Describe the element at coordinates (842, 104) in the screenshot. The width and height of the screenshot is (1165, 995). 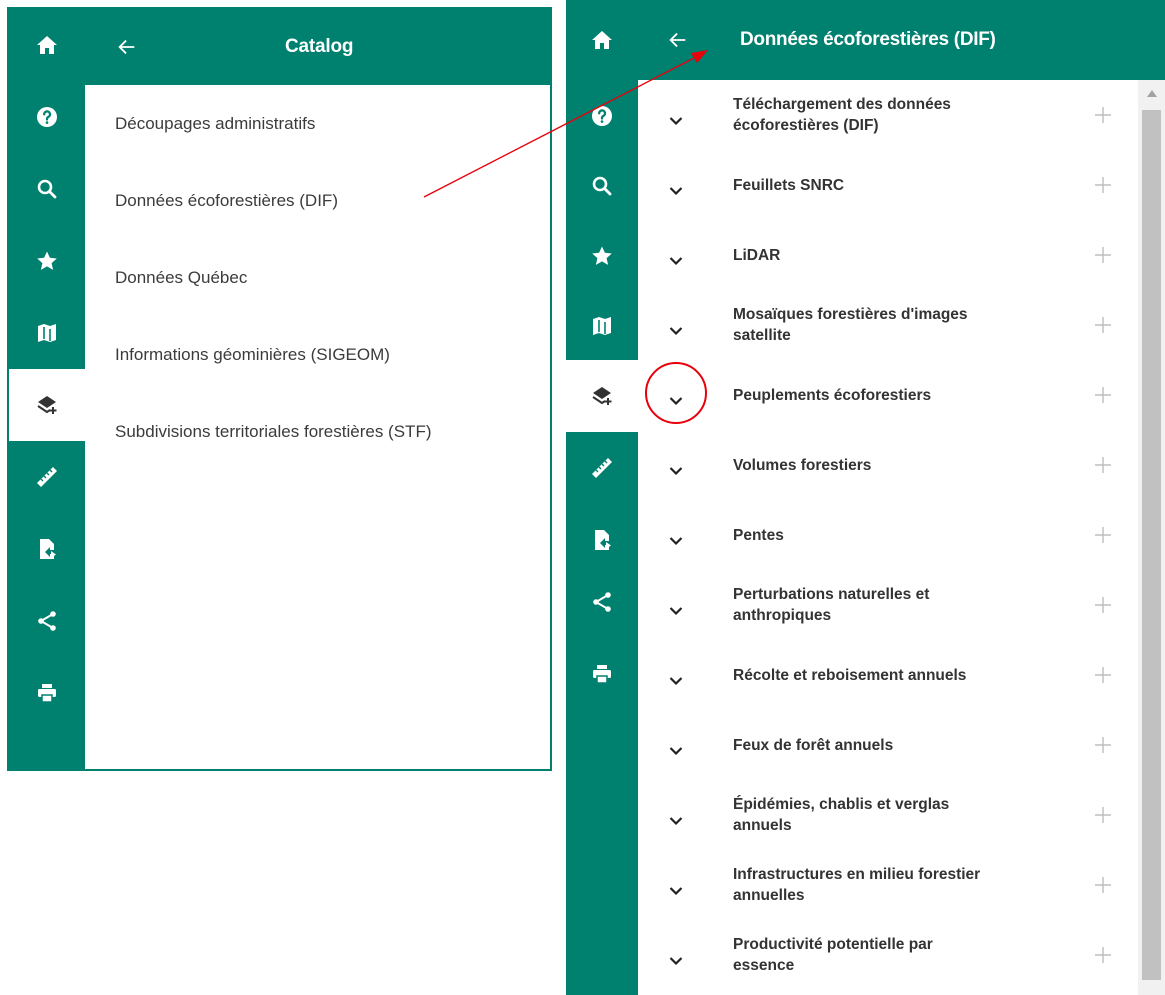
I see `layer-label-line: Téléchargement des données` at that location.